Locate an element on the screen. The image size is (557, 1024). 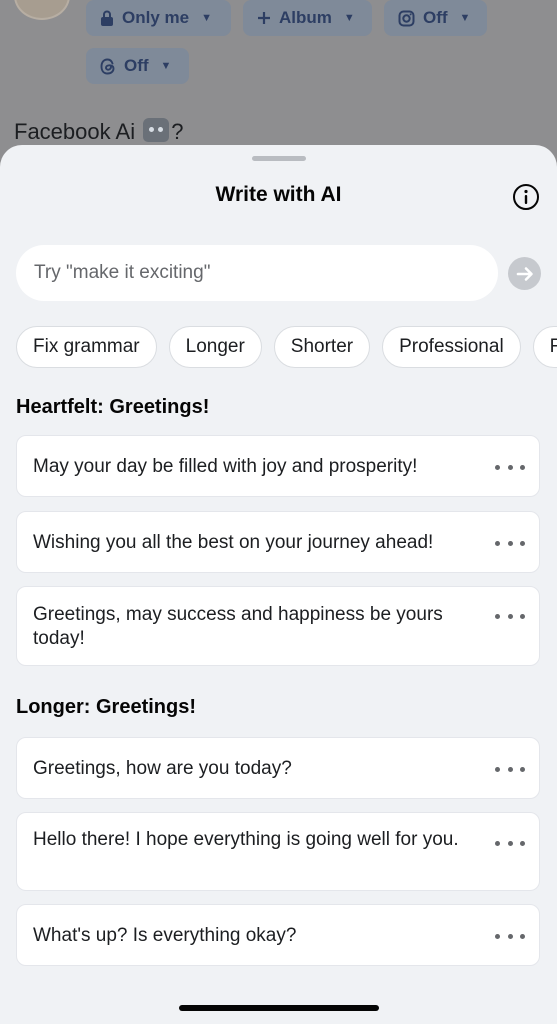
post-text: Facebook Ai ? is located at coordinates (98, 131).